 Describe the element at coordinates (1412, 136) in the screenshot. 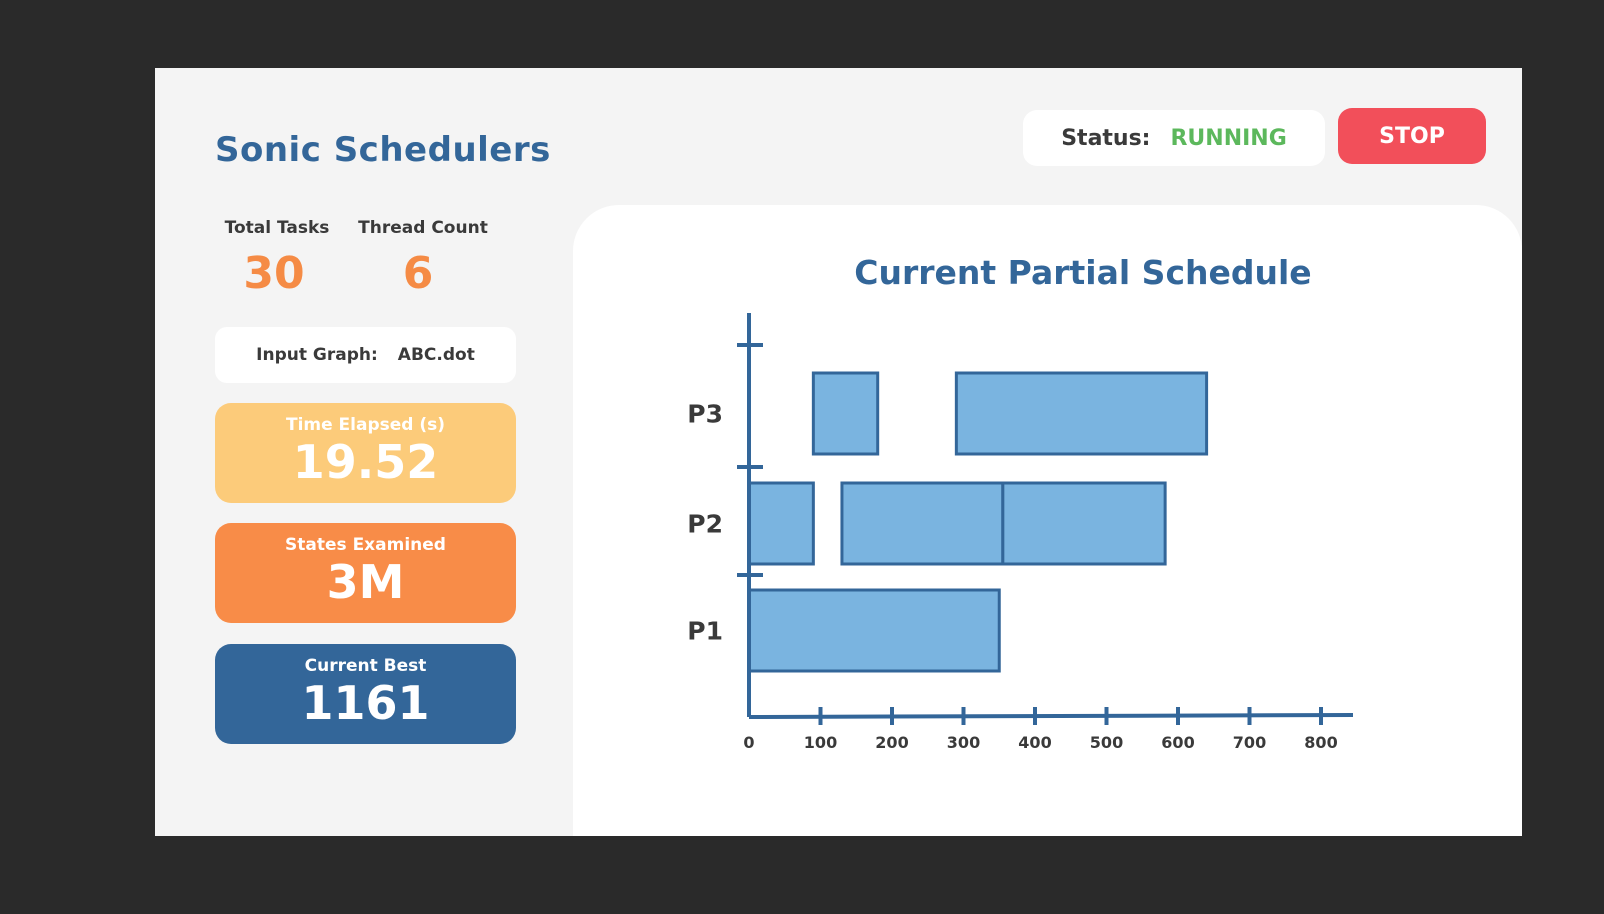

I see `stop-button: STOP` at that location.